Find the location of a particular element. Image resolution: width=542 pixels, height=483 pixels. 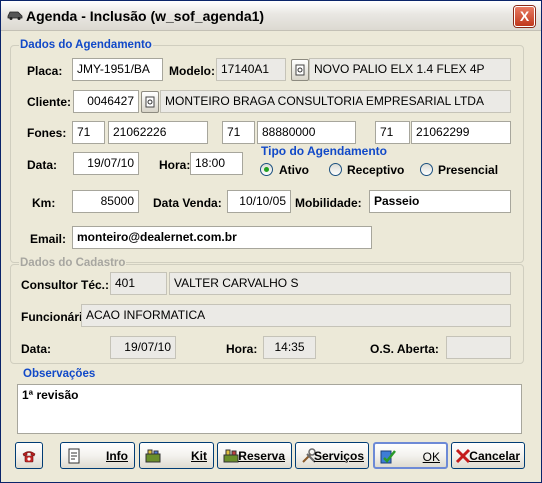

mobilidade-label: Mobilidade: is located at coordinates (328, 203).